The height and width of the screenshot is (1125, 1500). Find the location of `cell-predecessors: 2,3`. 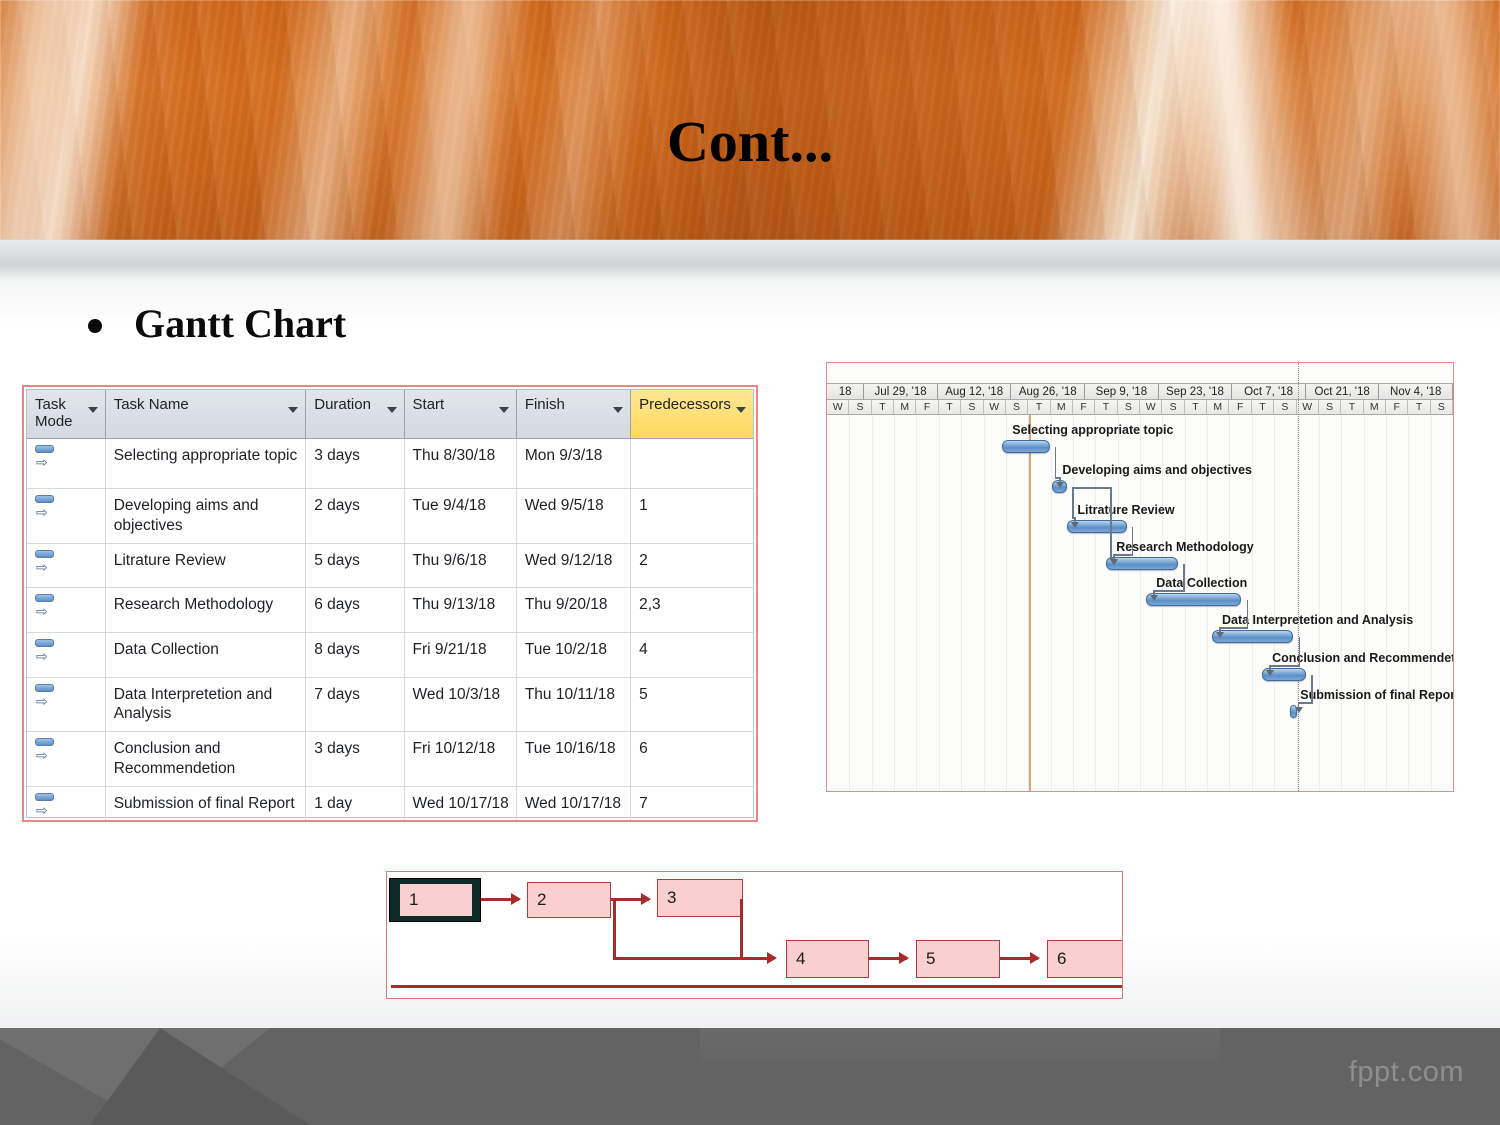

cell-predecessors: 2,3 is located at coordinates (691, 610).